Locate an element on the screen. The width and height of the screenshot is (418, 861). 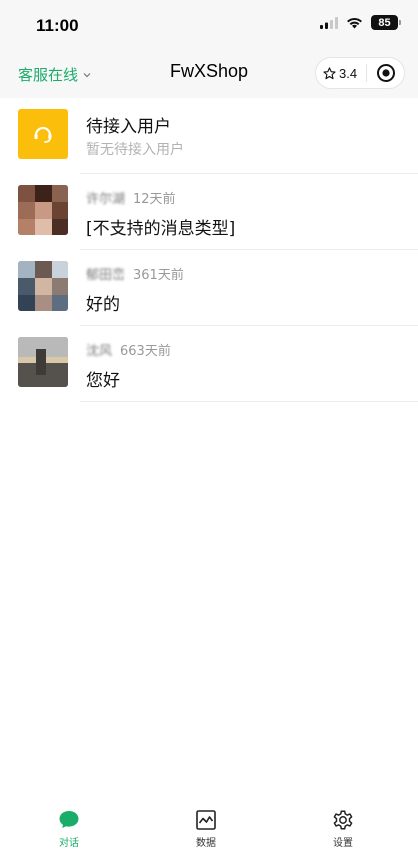
pending-subtitle: 暂无待接入用户 is located at coordinates (135, 150).